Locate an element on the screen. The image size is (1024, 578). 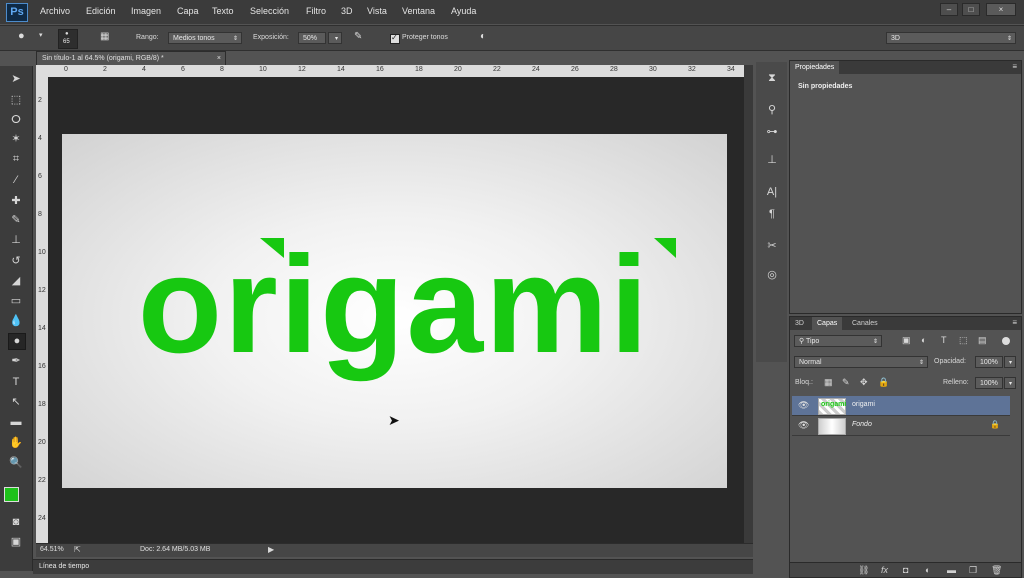
menu-capa: Capa is located at coordinates (188, 11).